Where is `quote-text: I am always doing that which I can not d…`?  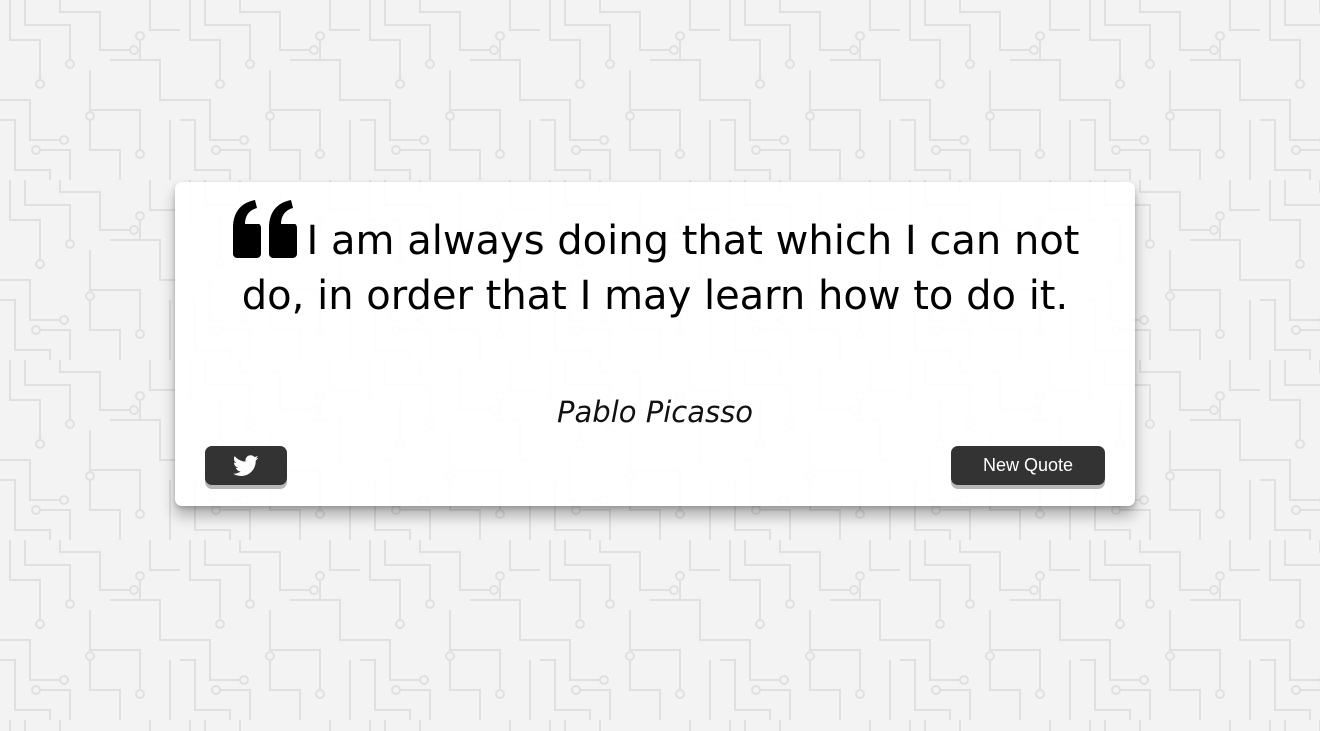
quote-text: I am always doing that which I can not d… is located at coordinates (655, 262).